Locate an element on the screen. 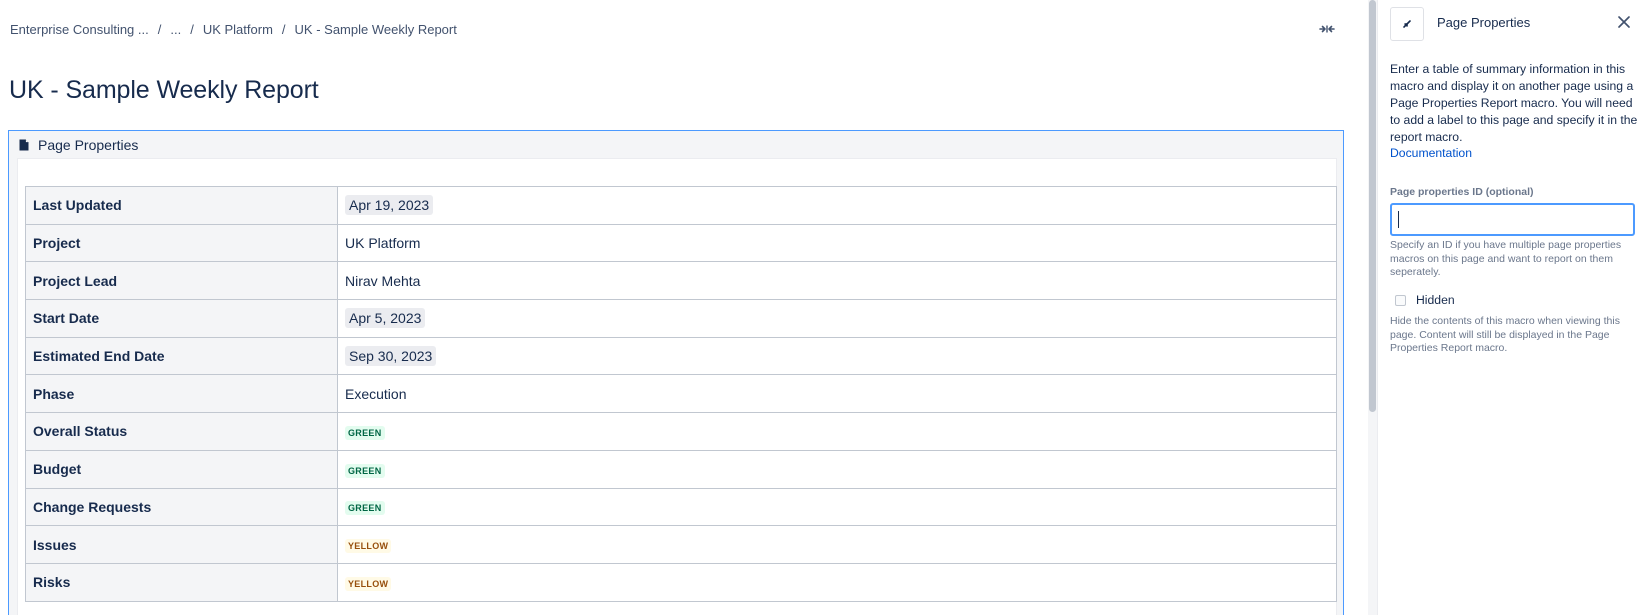  property-value-cell: Nirav Mehta is located at coordinates (837, 281).